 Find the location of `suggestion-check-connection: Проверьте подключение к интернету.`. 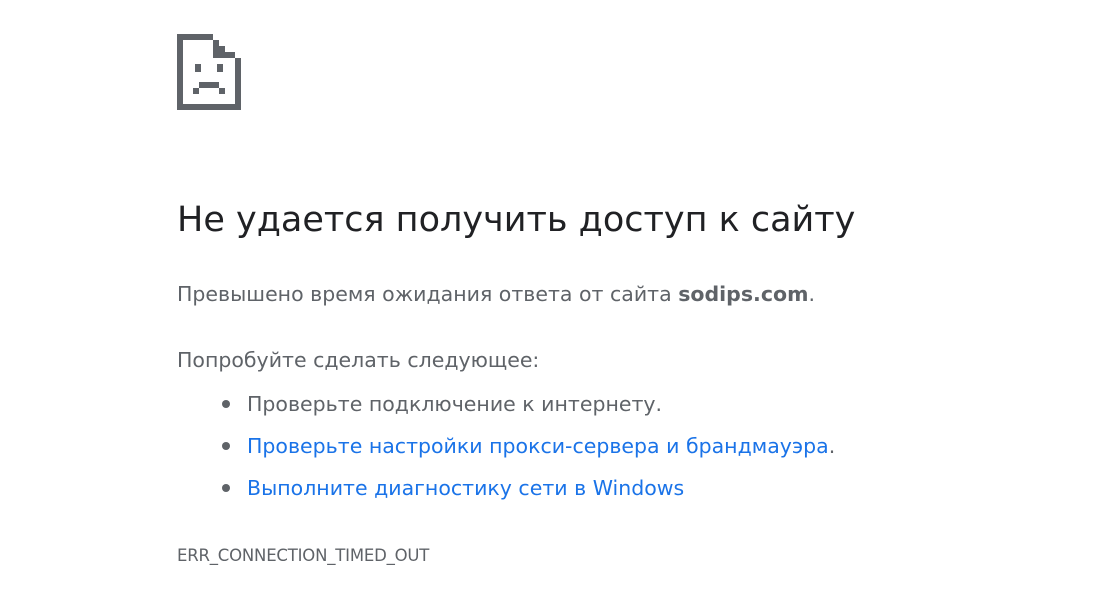

suggestion-check-connection: Проверьте подключение к интернету. is located at coordinates (455, 404).